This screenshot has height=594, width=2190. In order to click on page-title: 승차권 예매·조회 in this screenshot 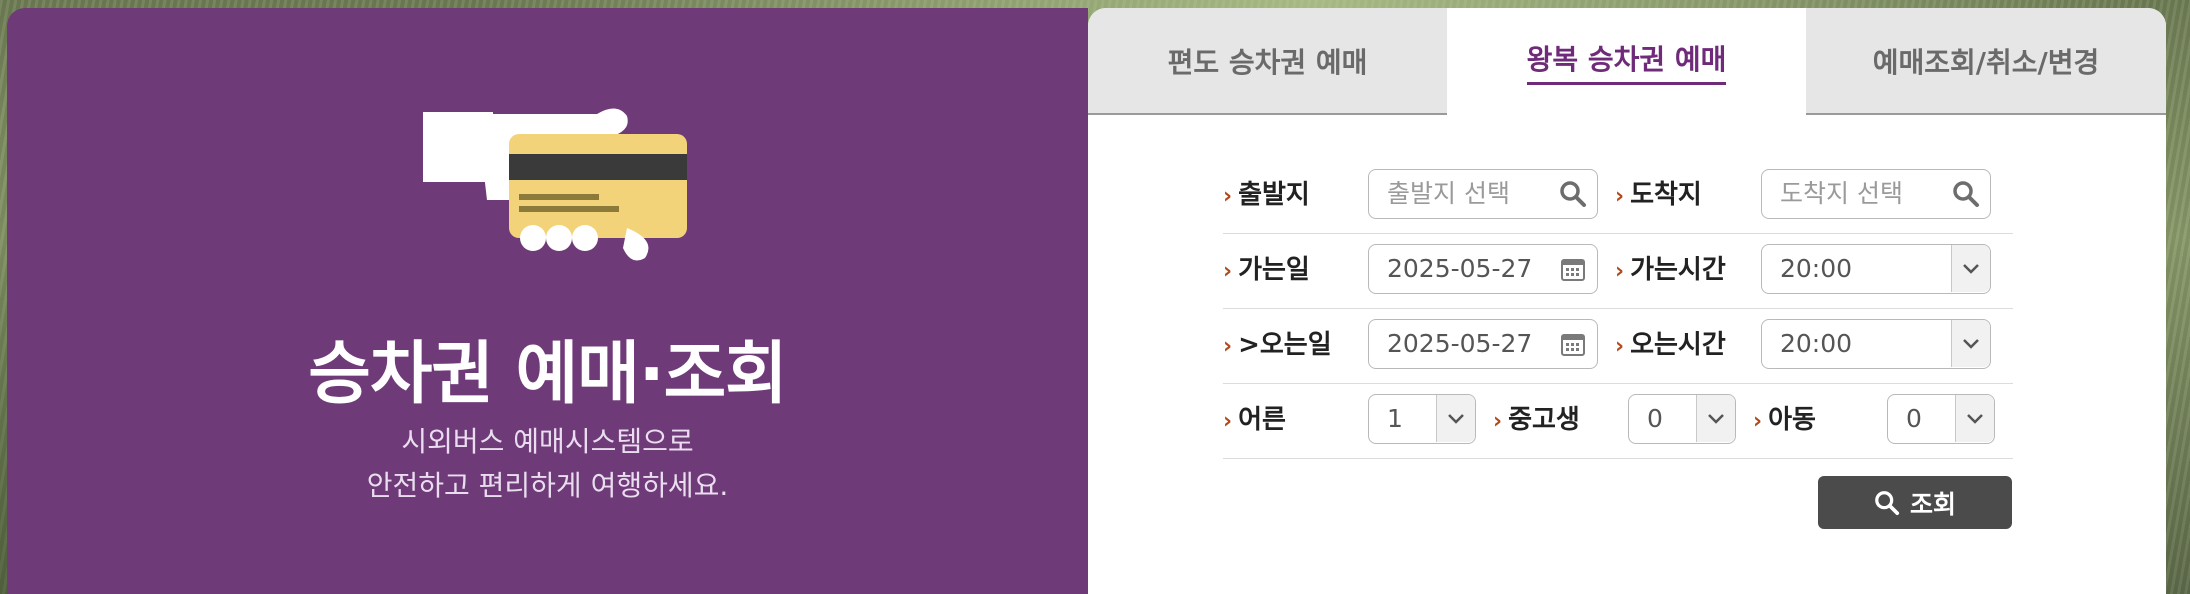, I will do `click(547, 374)`.